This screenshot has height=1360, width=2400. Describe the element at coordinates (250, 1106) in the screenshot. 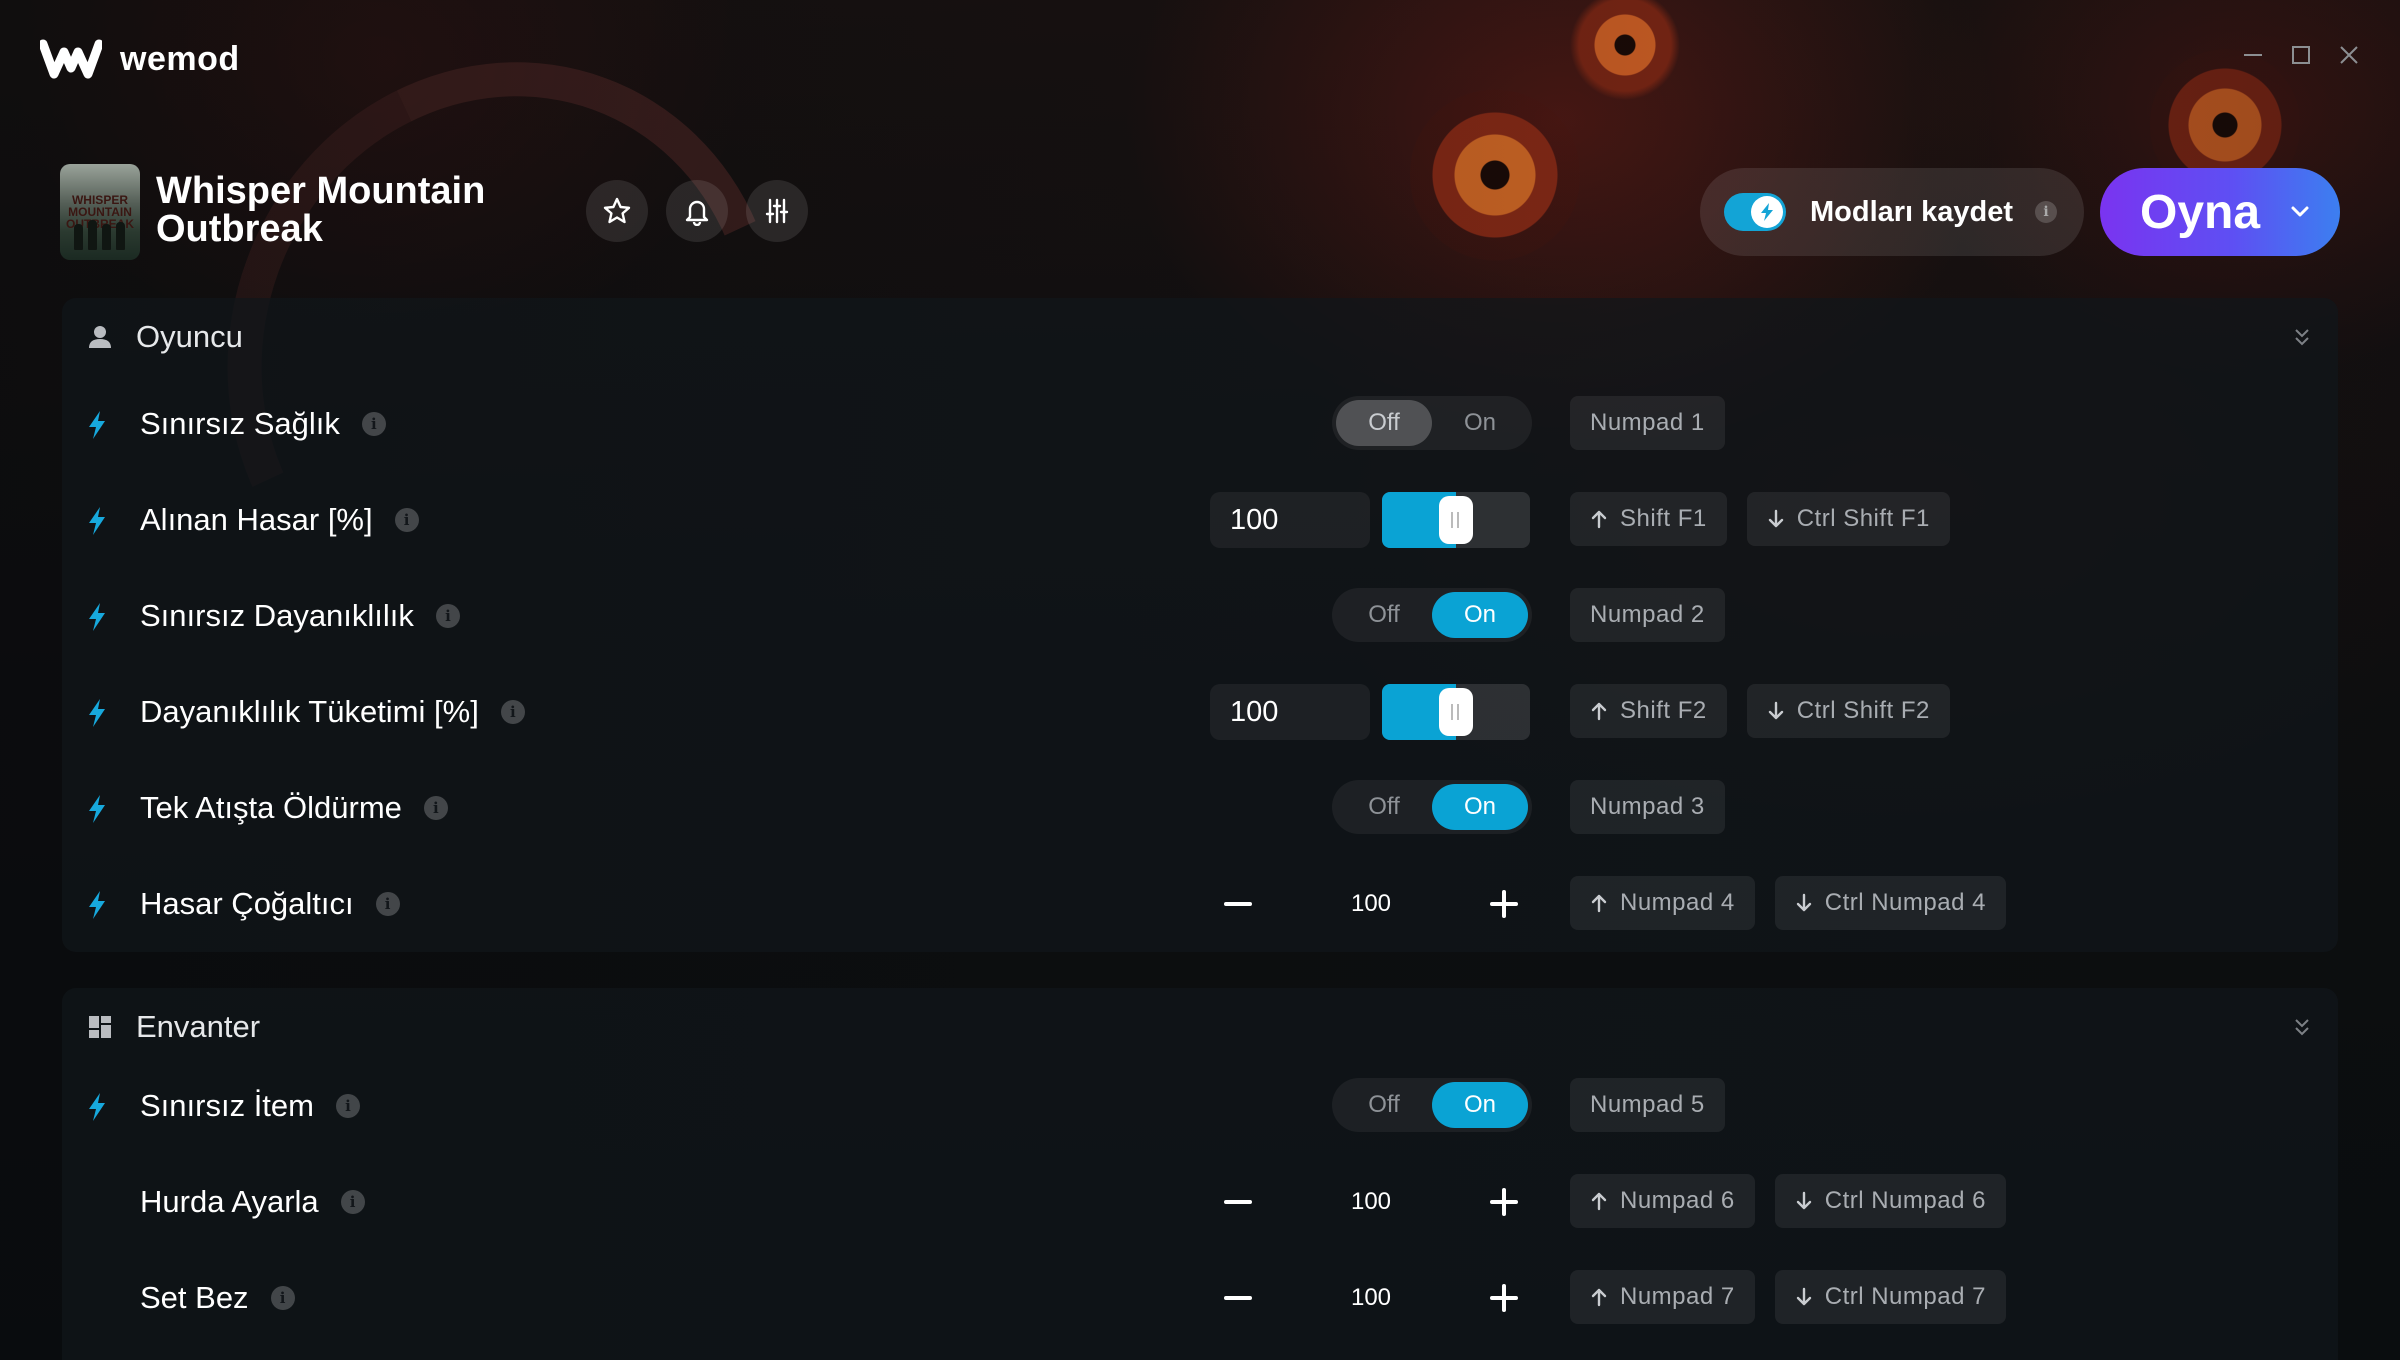

I see `cheat-label-wrap: Sınırsız İtem i` at that location.